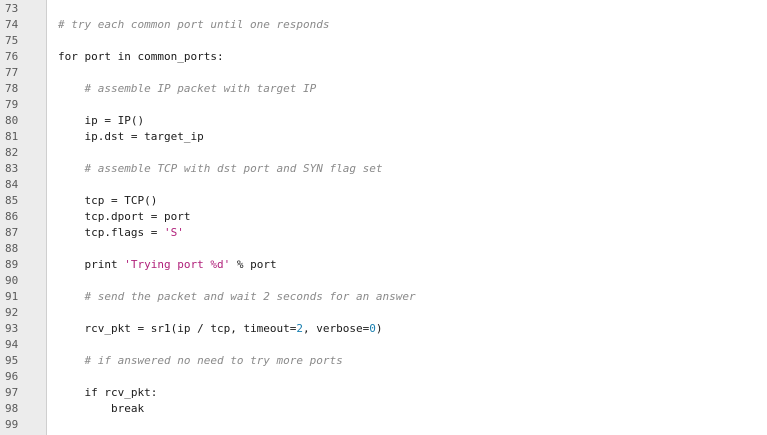 The width and height of the screenshot is (767, 435). Describe the element at coordinates (383, 105) in the screenshot. I see `code-line: 79` at that location.